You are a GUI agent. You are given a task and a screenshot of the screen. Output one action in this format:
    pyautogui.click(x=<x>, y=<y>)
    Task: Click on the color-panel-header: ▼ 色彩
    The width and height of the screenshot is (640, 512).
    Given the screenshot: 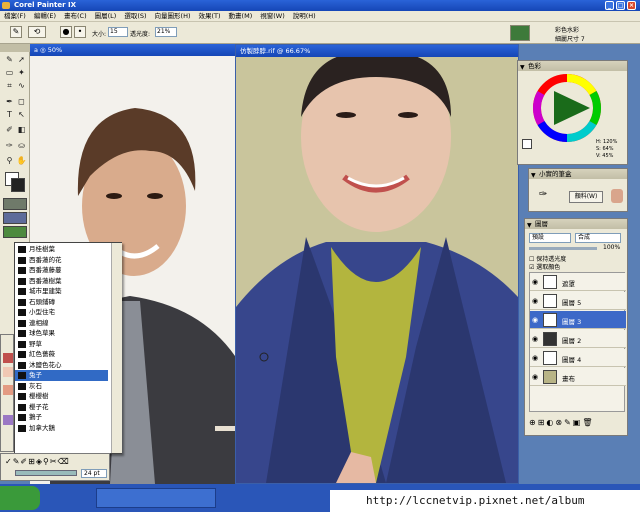 What is the action you would take?
    pyautogui.click(x=572, y=66)
    